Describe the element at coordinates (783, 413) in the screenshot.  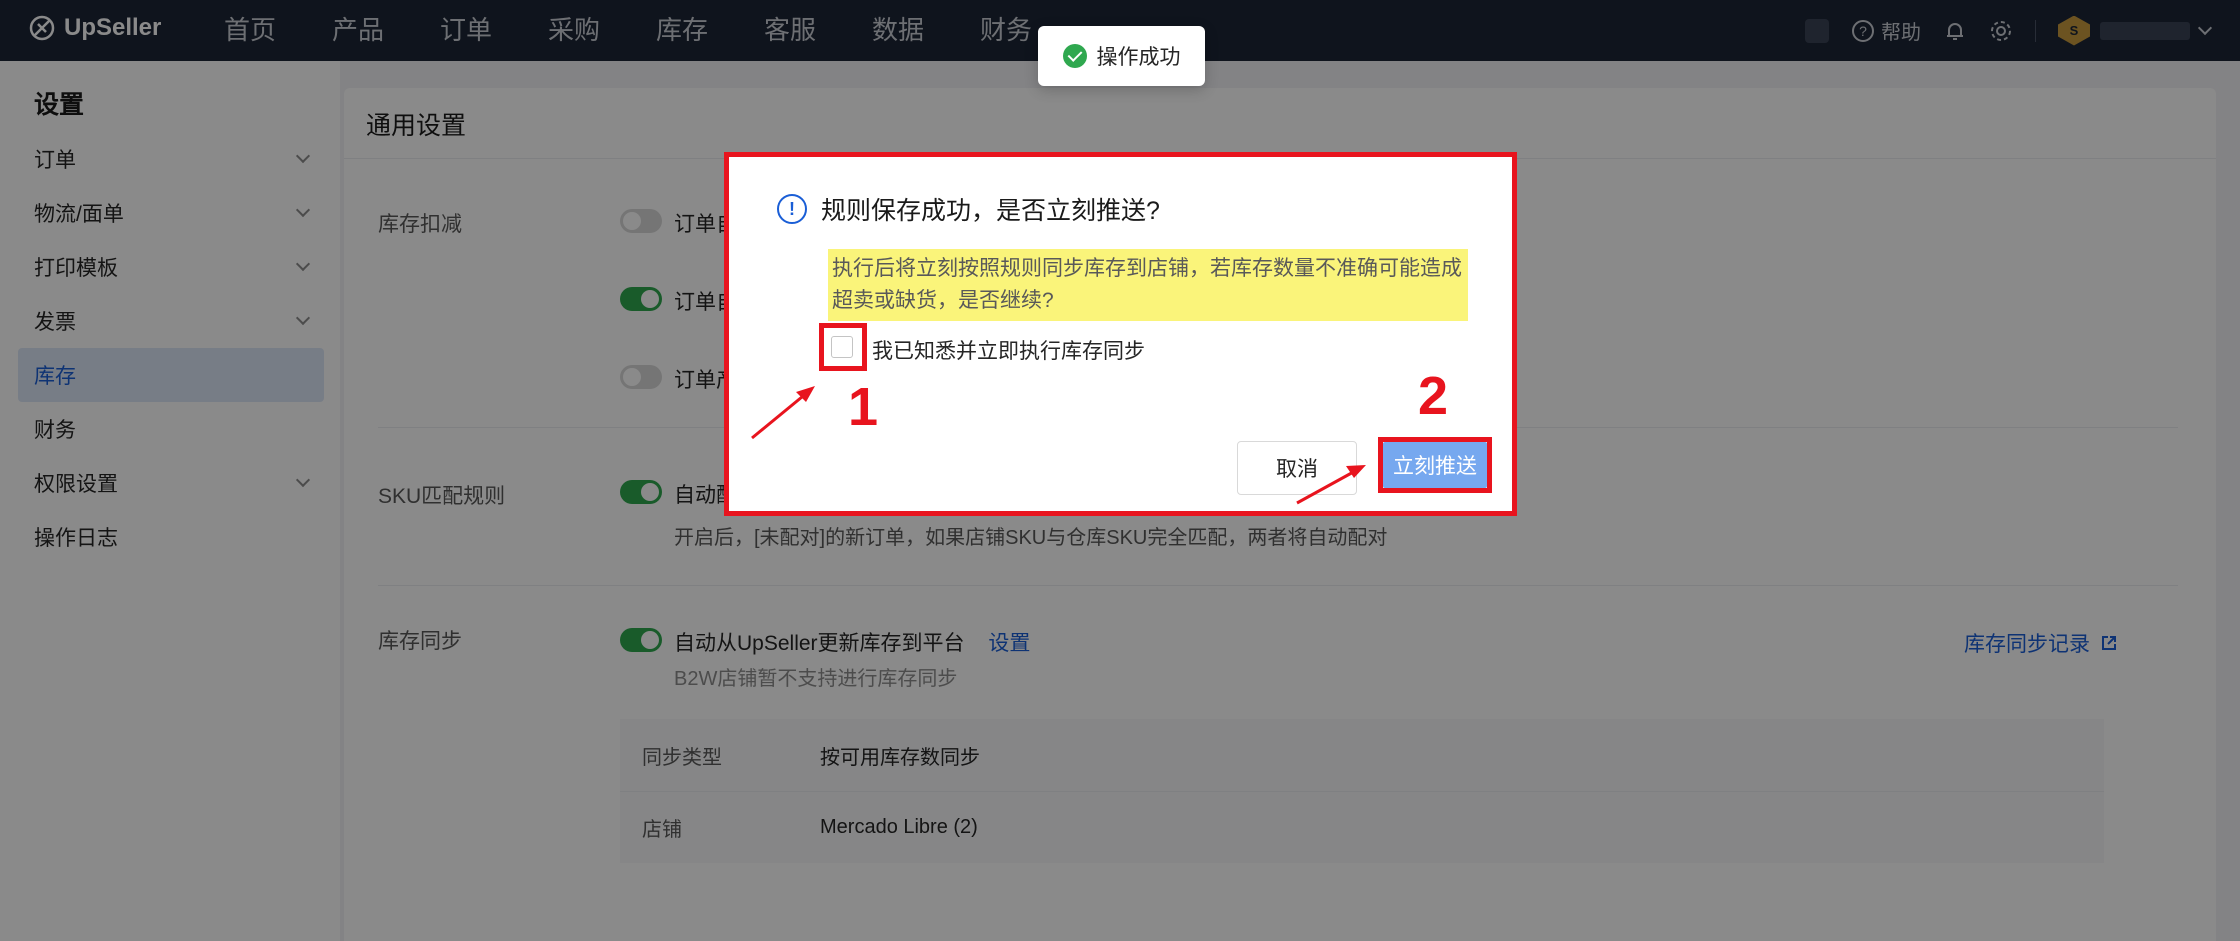
I see `arrow-1-icon` at that location.